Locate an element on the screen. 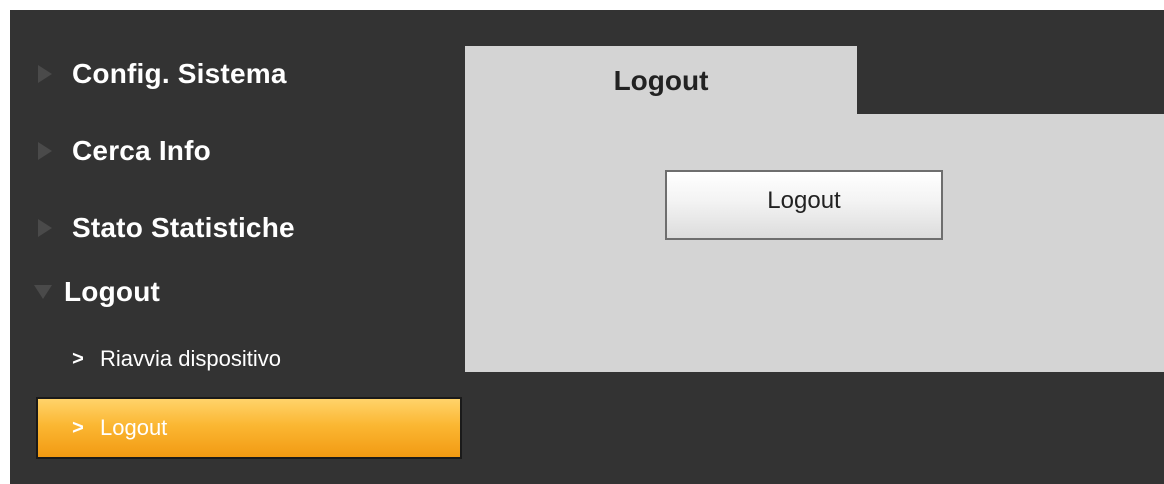 The width and height of the screenshot is (1164, 484). sidebar-item-config-sistema: Config. Sistema is located at coordinates (148, 74).